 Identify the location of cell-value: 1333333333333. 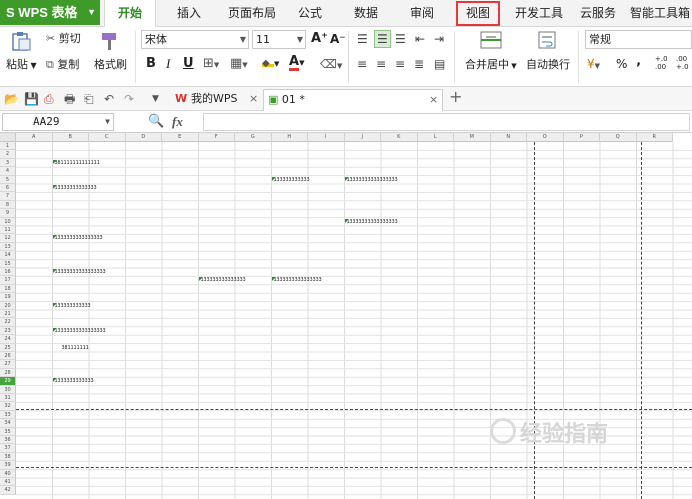
(73, 381).